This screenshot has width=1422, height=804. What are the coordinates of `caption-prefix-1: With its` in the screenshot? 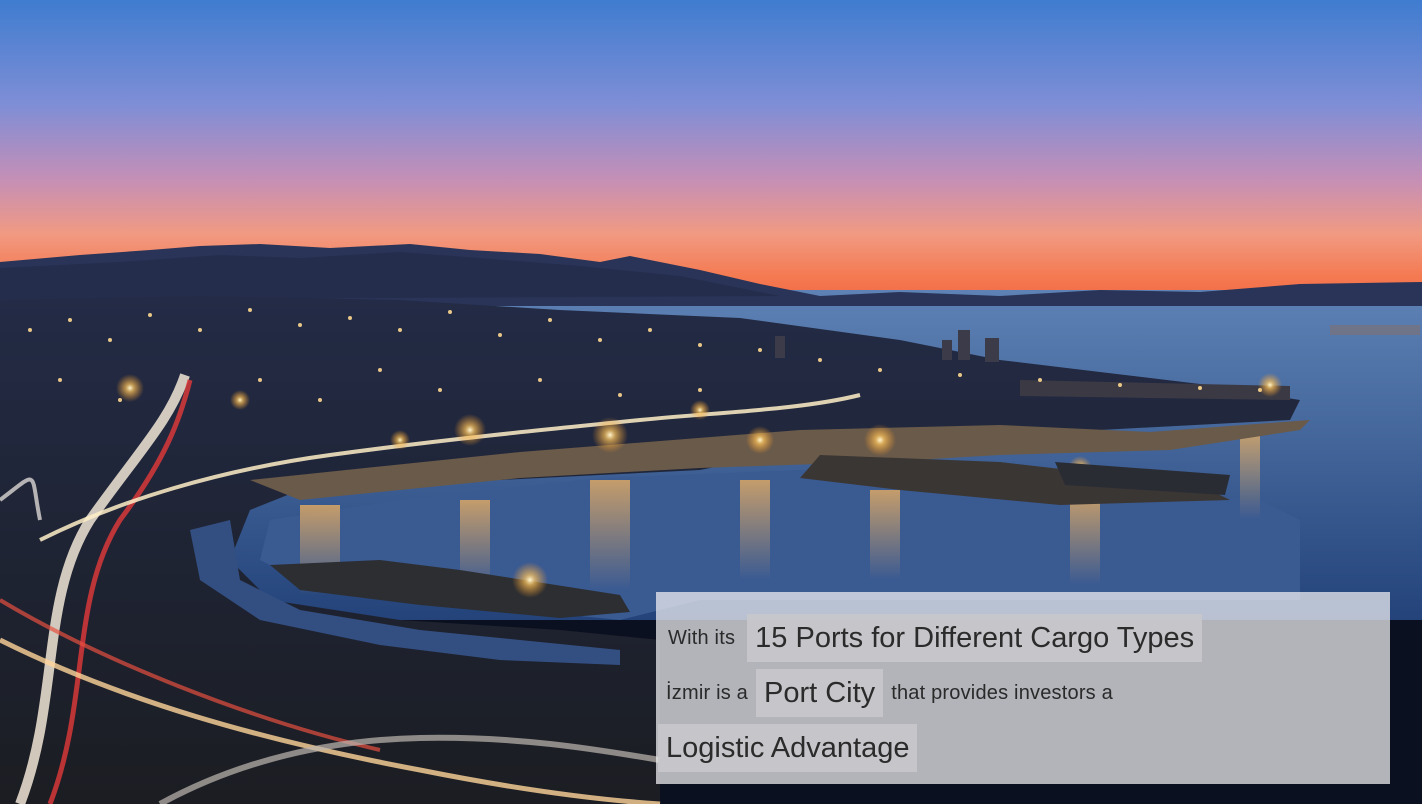 It's located at (702, 637).